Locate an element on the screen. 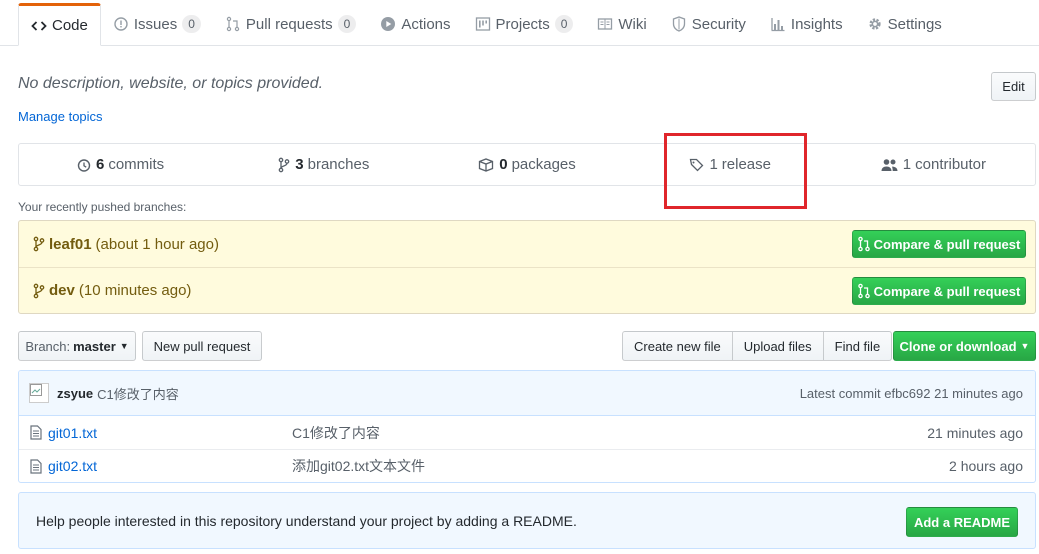 The height and width of the screenshot is (554, 1039). tab-label: Pull requests is located at coordinates (289, 24).